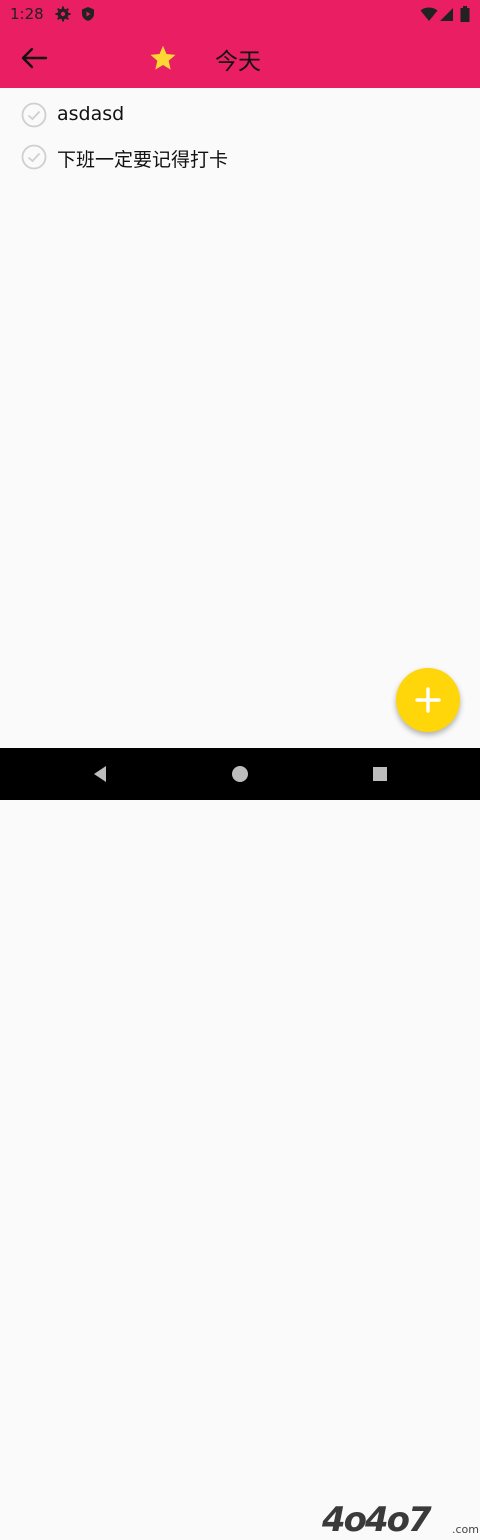  I want to click on list-item: 下班一定要记得打卡, so click(240, 157).